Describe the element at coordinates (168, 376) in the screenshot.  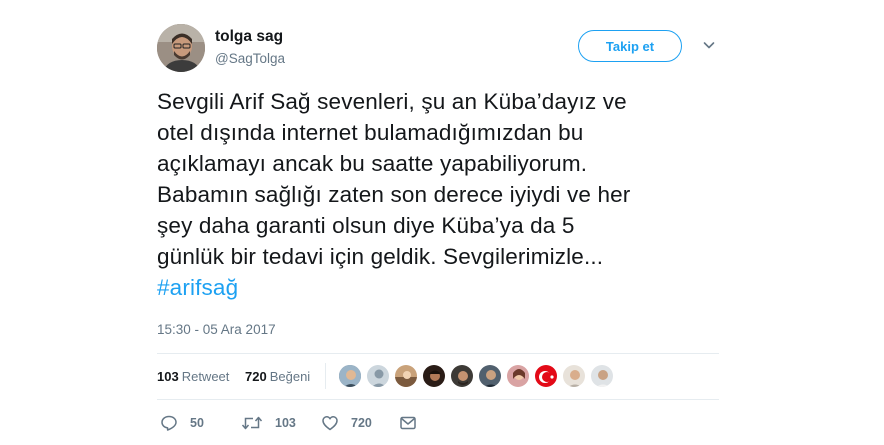
I see `retweet-stat-count: 103` at that location.